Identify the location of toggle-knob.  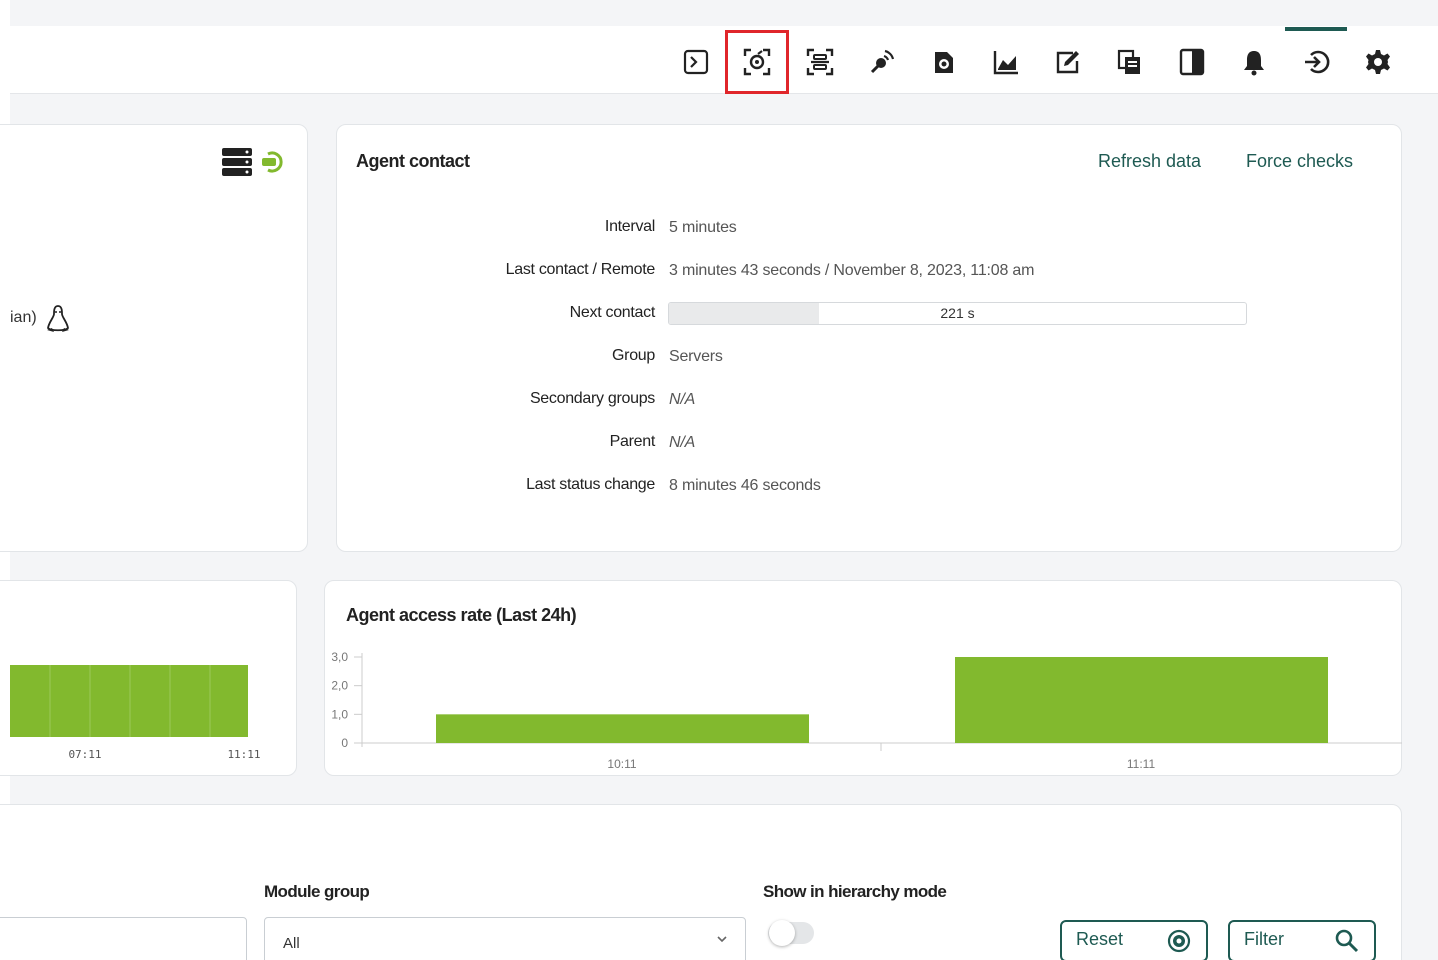
(782, 933).